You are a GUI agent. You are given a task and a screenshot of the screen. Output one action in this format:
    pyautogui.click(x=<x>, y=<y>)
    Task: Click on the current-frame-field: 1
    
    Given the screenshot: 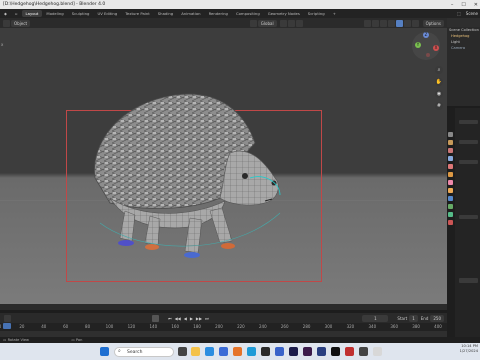 What is the action you would take?
    pyautogui.click(x=375, y=318)
    